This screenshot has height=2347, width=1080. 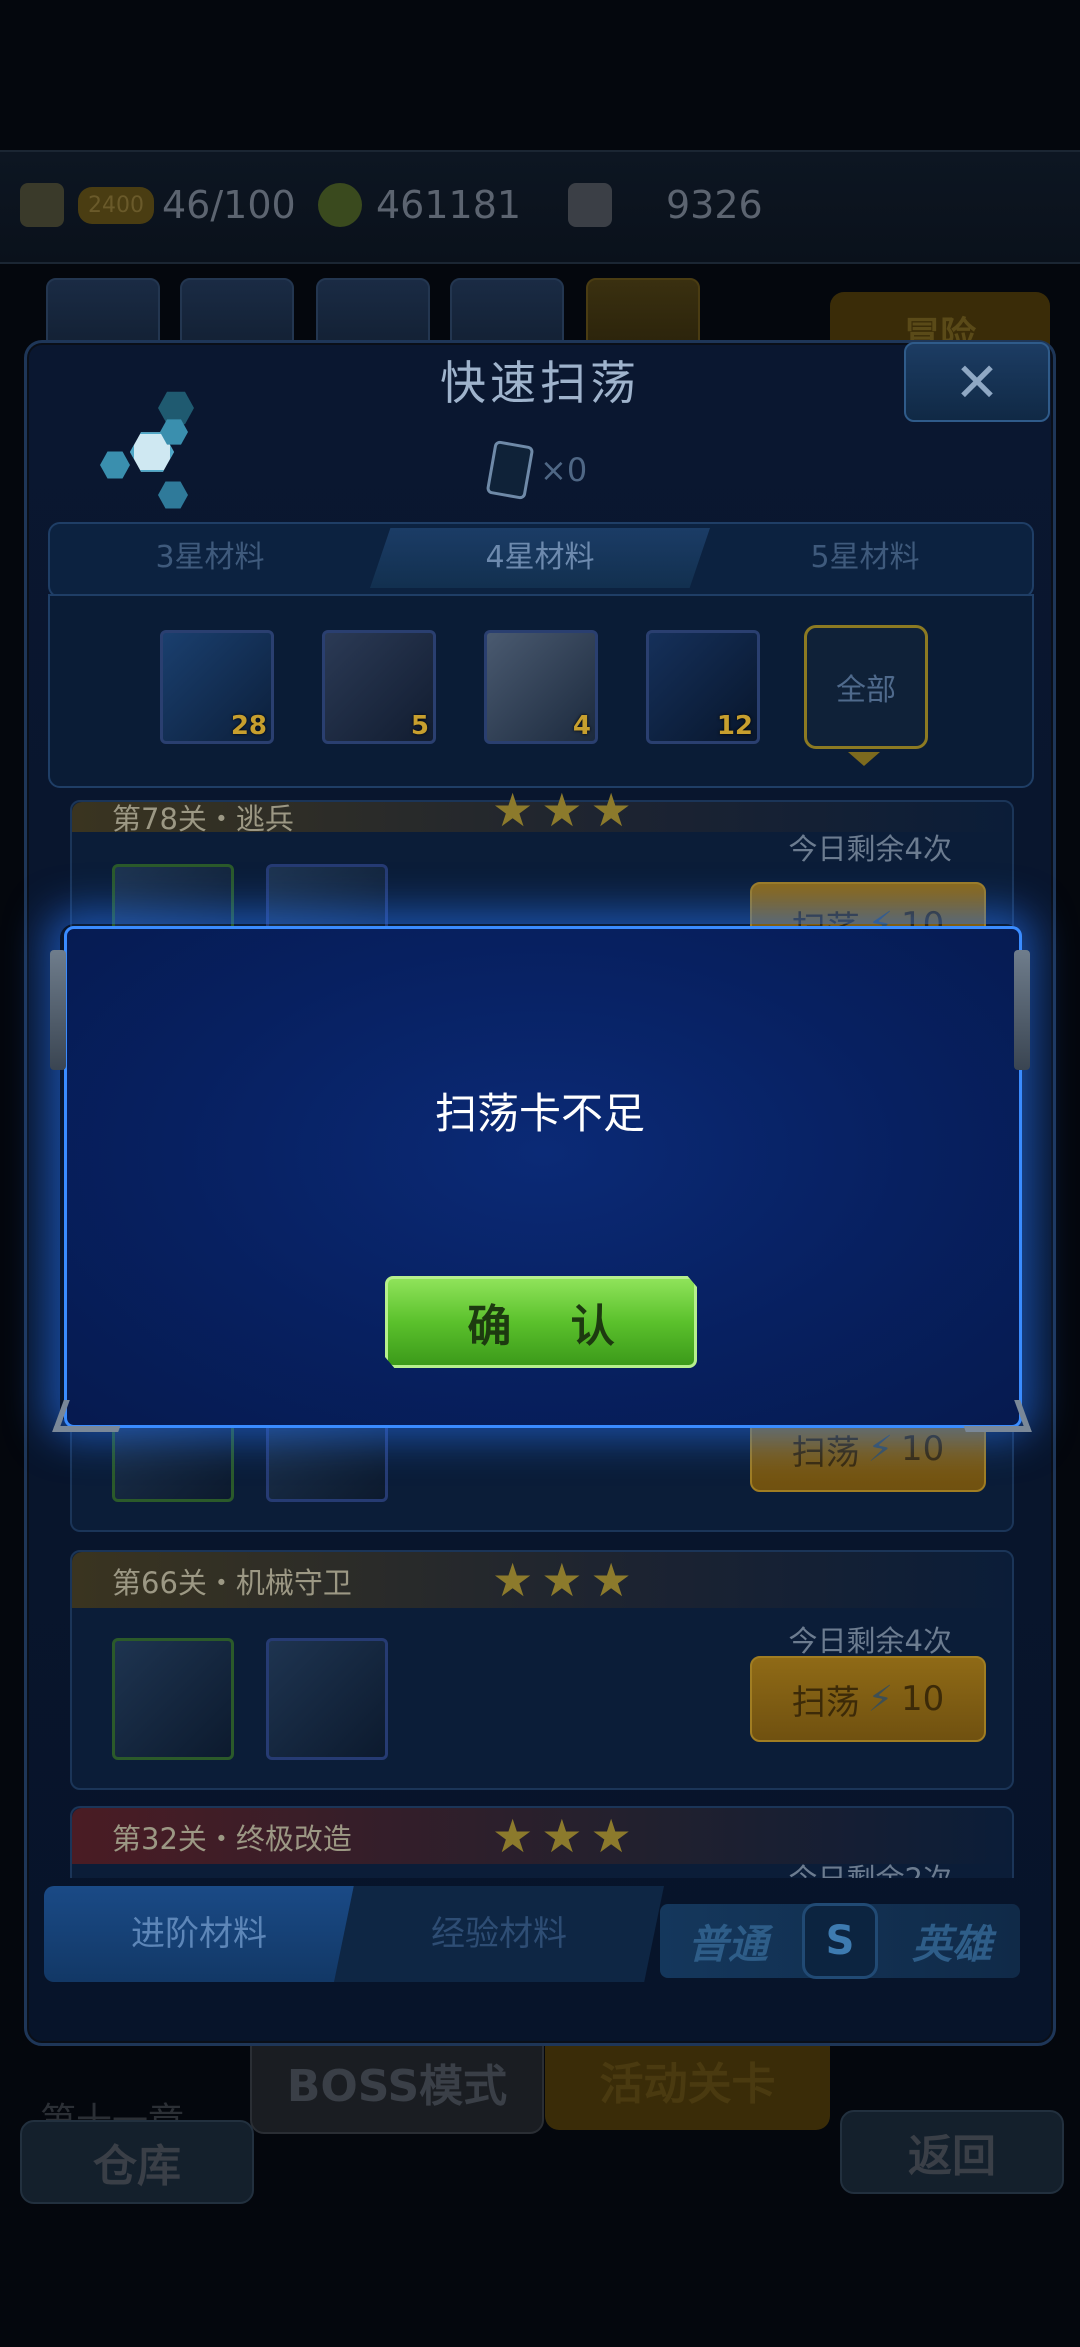 What do you see at coordinates (952, 2152) in the screenshot?
I see `back-button: 返回` at bounding box center [952, 2152].